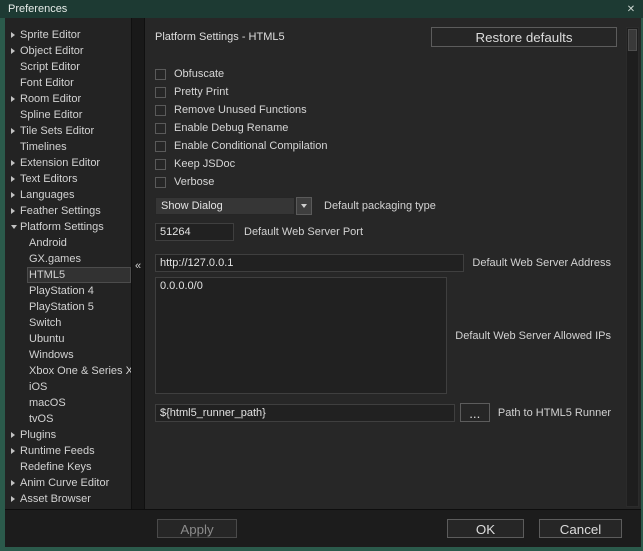  What do you see at coordinates (383, 110) in the screenshot?
I see `checkbox-row-remove-unused-functions: Remove Unused Functions` at bounding box center [383, 110].